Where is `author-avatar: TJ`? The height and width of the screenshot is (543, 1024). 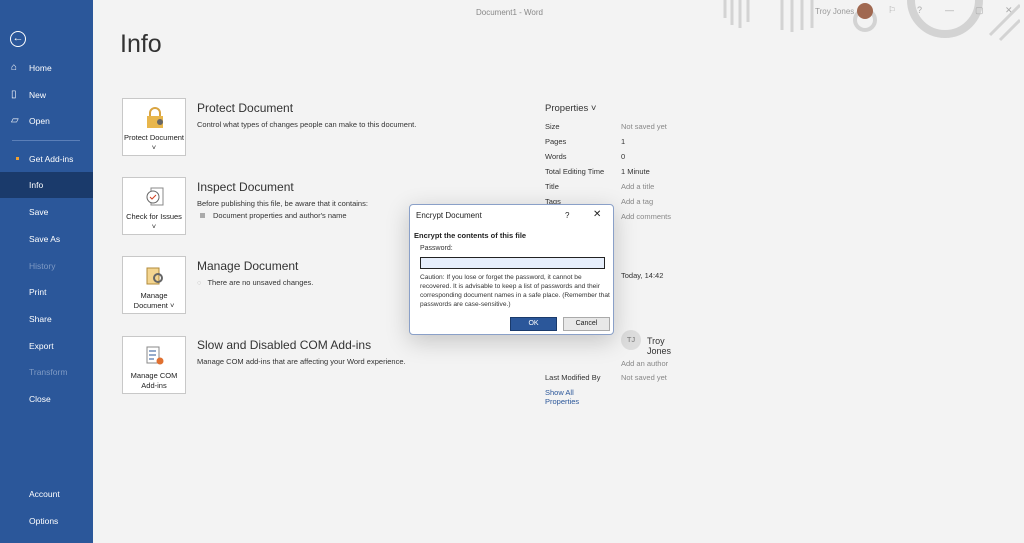 author-avatar: TJ is located at coordinates (631, 340).